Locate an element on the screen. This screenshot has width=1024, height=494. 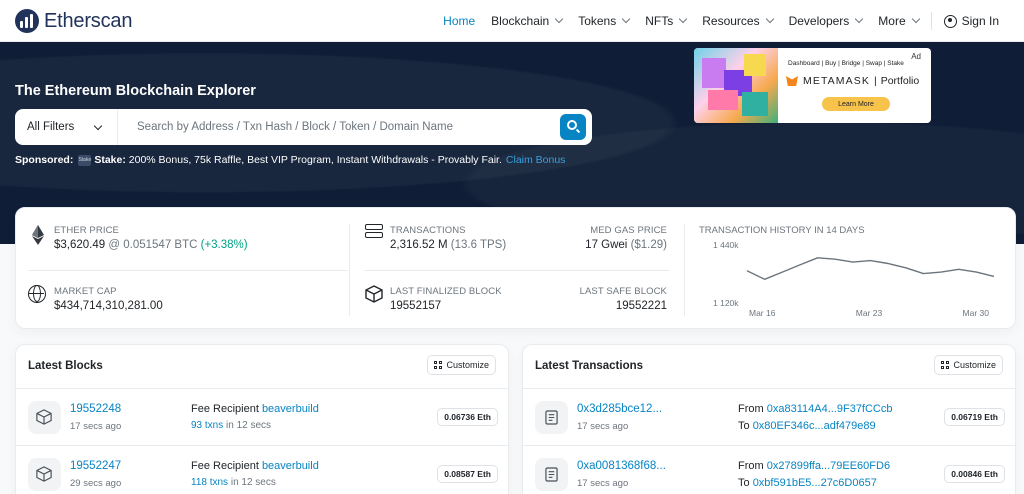
gas-price-label: MED GAS PRICE is located at coordinates (628, 230).